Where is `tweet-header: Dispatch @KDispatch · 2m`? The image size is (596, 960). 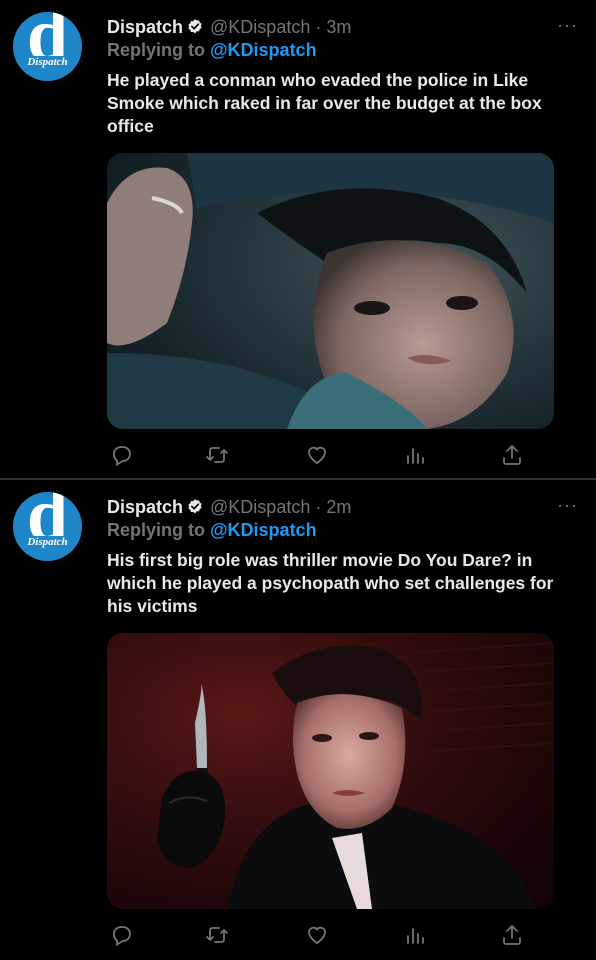 tweet-header: Dispatch @KDispatch · 2m is located at coordinates (229, 507).